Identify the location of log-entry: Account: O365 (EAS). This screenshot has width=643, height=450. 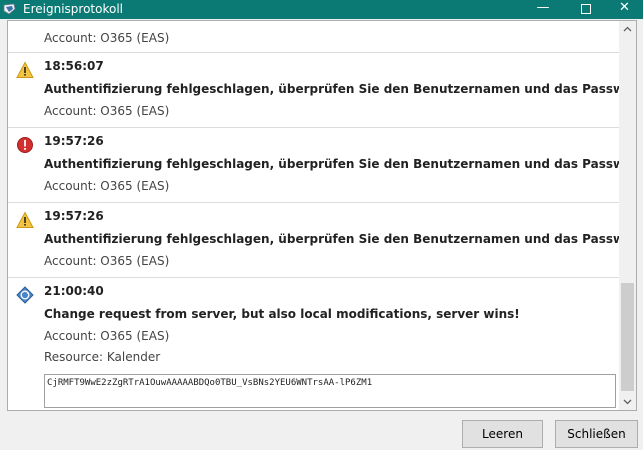
(314, 37).